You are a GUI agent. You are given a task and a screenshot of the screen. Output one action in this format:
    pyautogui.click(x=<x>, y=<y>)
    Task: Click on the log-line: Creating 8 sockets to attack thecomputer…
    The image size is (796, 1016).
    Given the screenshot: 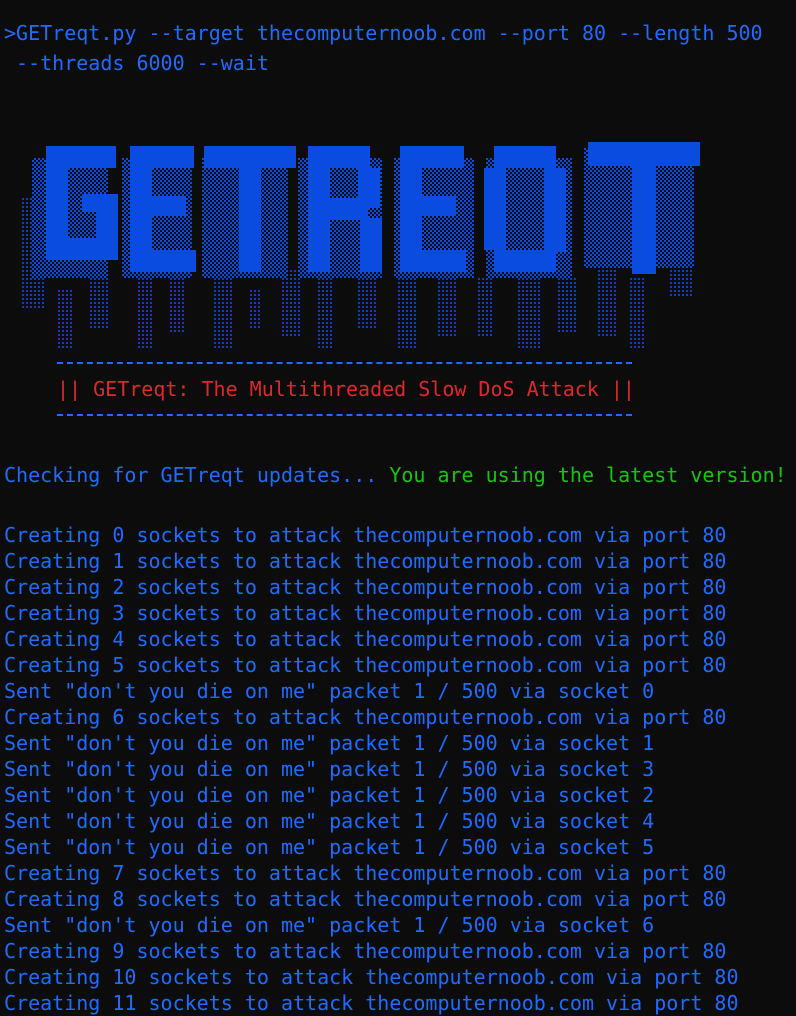 What is the action you would take?
    pyautogui.click(x=365, y=899)
    